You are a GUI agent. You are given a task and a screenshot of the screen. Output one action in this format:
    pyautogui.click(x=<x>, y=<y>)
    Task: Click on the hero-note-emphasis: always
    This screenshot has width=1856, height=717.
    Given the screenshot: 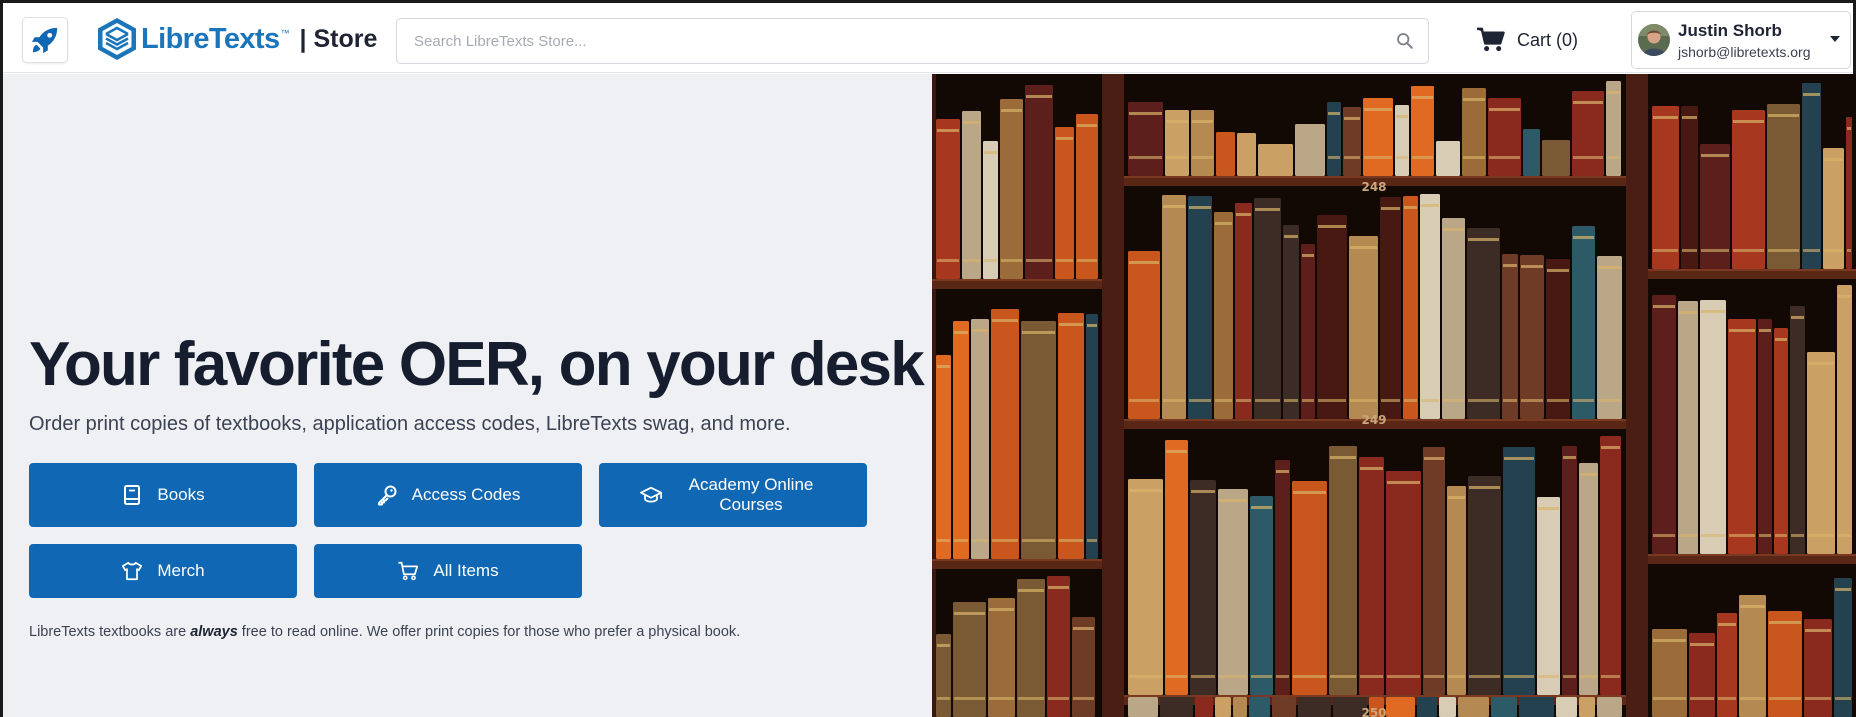 What is the action you would take?
    pyautogui.click(x=214, y=632)
    